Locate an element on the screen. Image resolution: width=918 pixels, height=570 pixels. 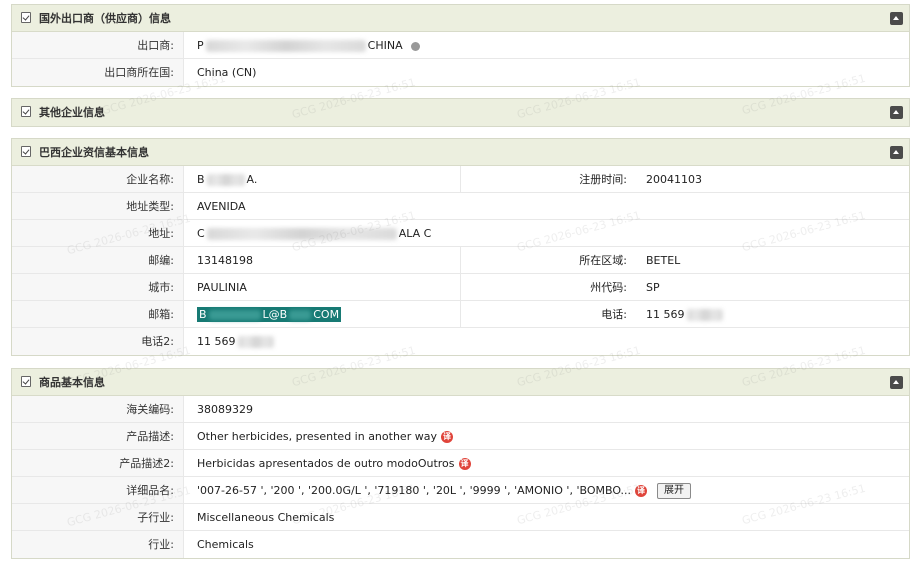
exporter-row: 出口商: P CHINA is located at coordinates (460, 45).